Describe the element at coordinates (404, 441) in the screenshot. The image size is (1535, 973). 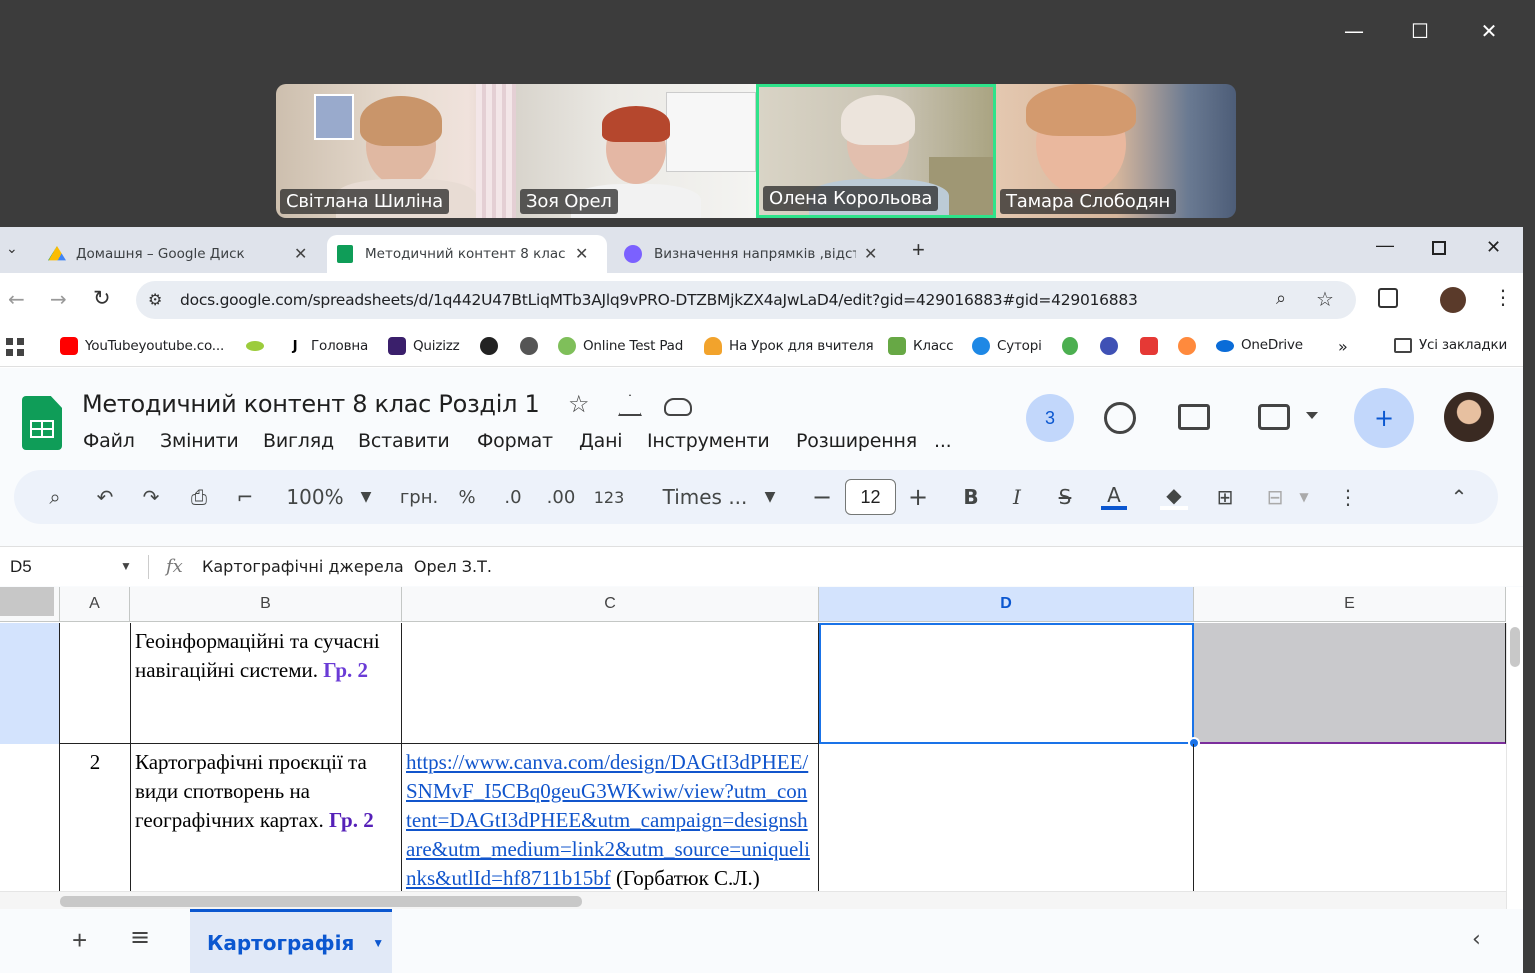
I see `menu-insert: Вставити` at that location.